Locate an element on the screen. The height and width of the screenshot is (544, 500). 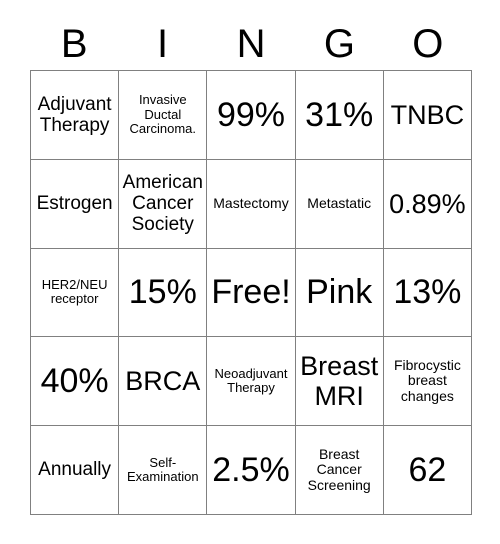
bingo-cell-r1c4: 31% is located at coordinates (339, 115).